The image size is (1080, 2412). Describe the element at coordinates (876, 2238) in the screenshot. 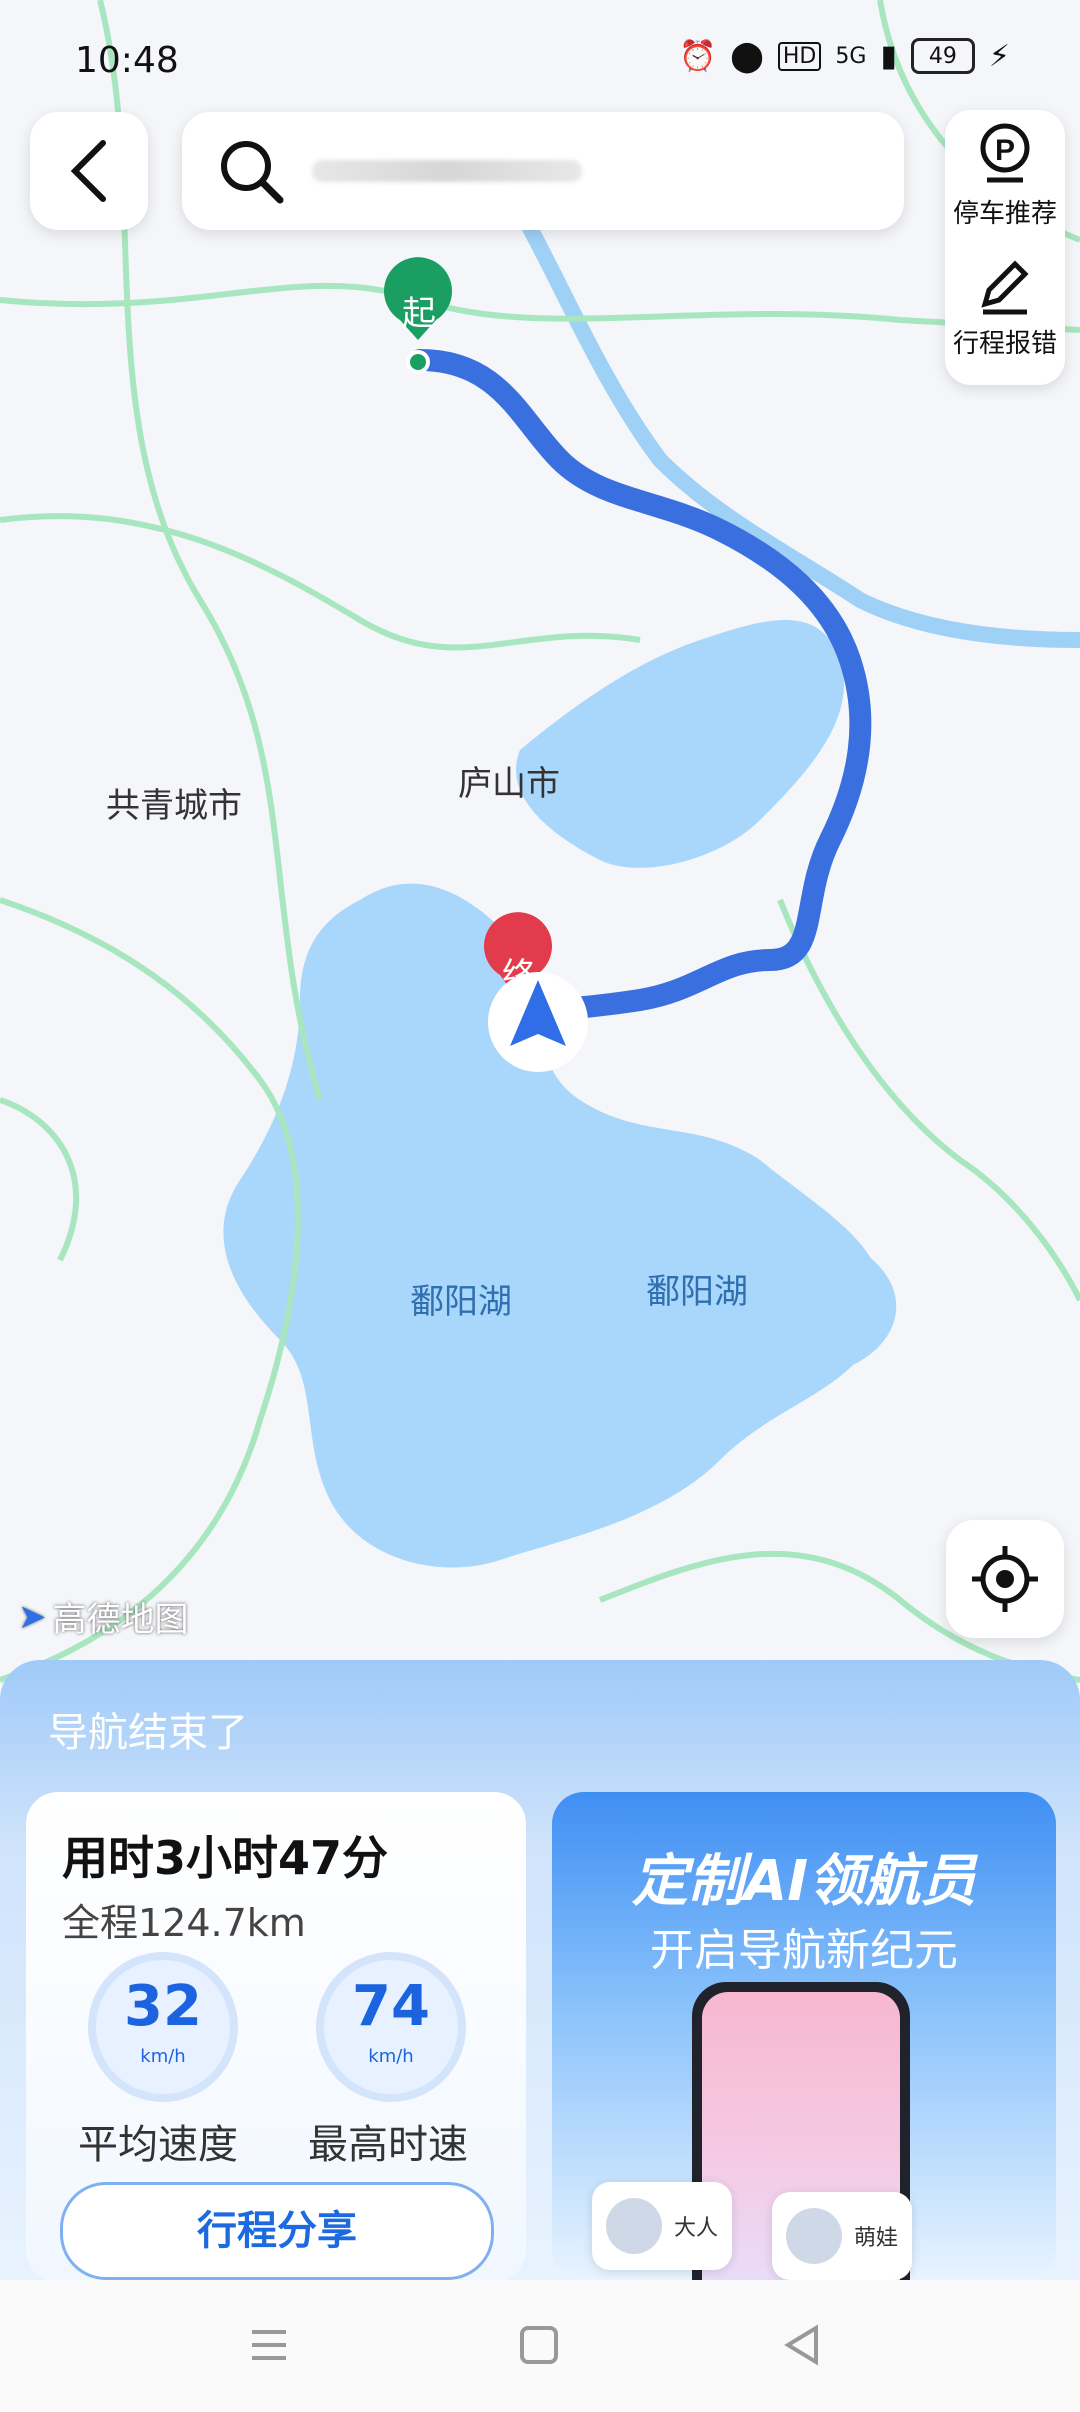

I see `promo-chip-kid-label: 萌娃` at that location.